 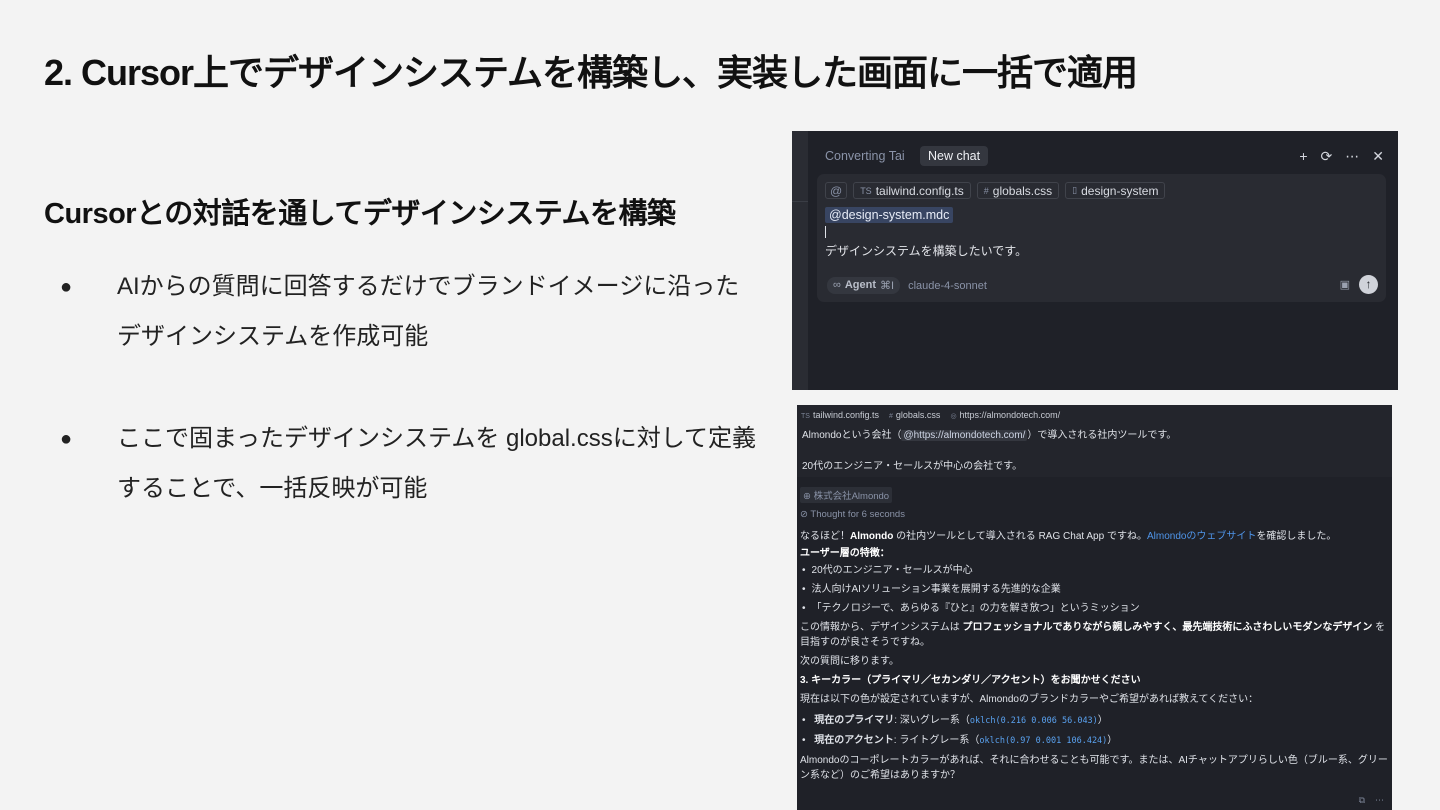 What do you see at coordinates (846, 495) in the screenshot?
I see `source-chip: ⊕ 株式会社Almondo` at bounding box center [846, 495].